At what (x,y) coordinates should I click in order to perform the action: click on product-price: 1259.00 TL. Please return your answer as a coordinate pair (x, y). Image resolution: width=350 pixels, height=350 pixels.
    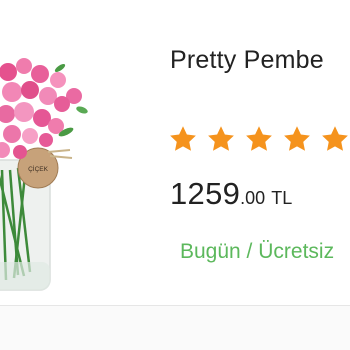
    Looking at the image, I should click on (231, 194).